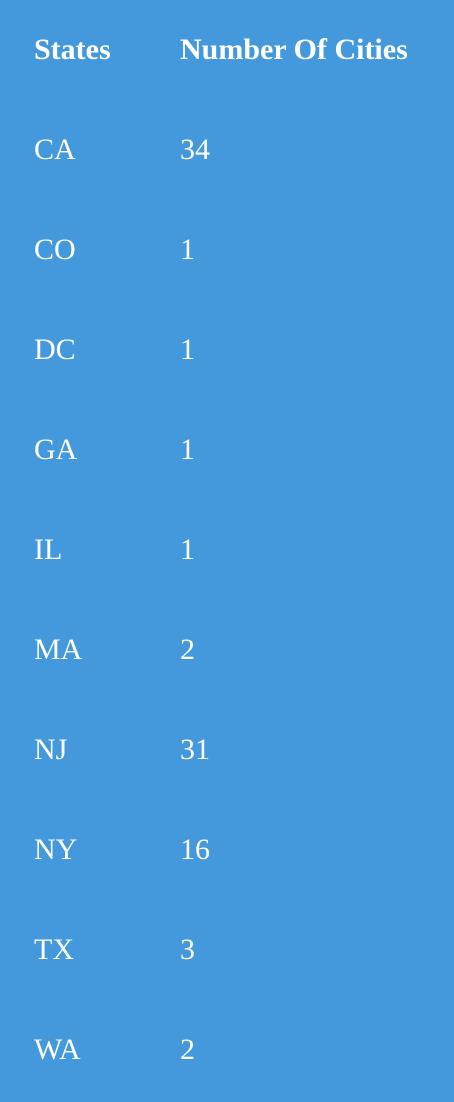 The height and width of the screenshot is (1102, 454). What do you see at coordinates (48, 549) in the screenshot?
I see `state-cell: IL` at bounding box center [48, 549].